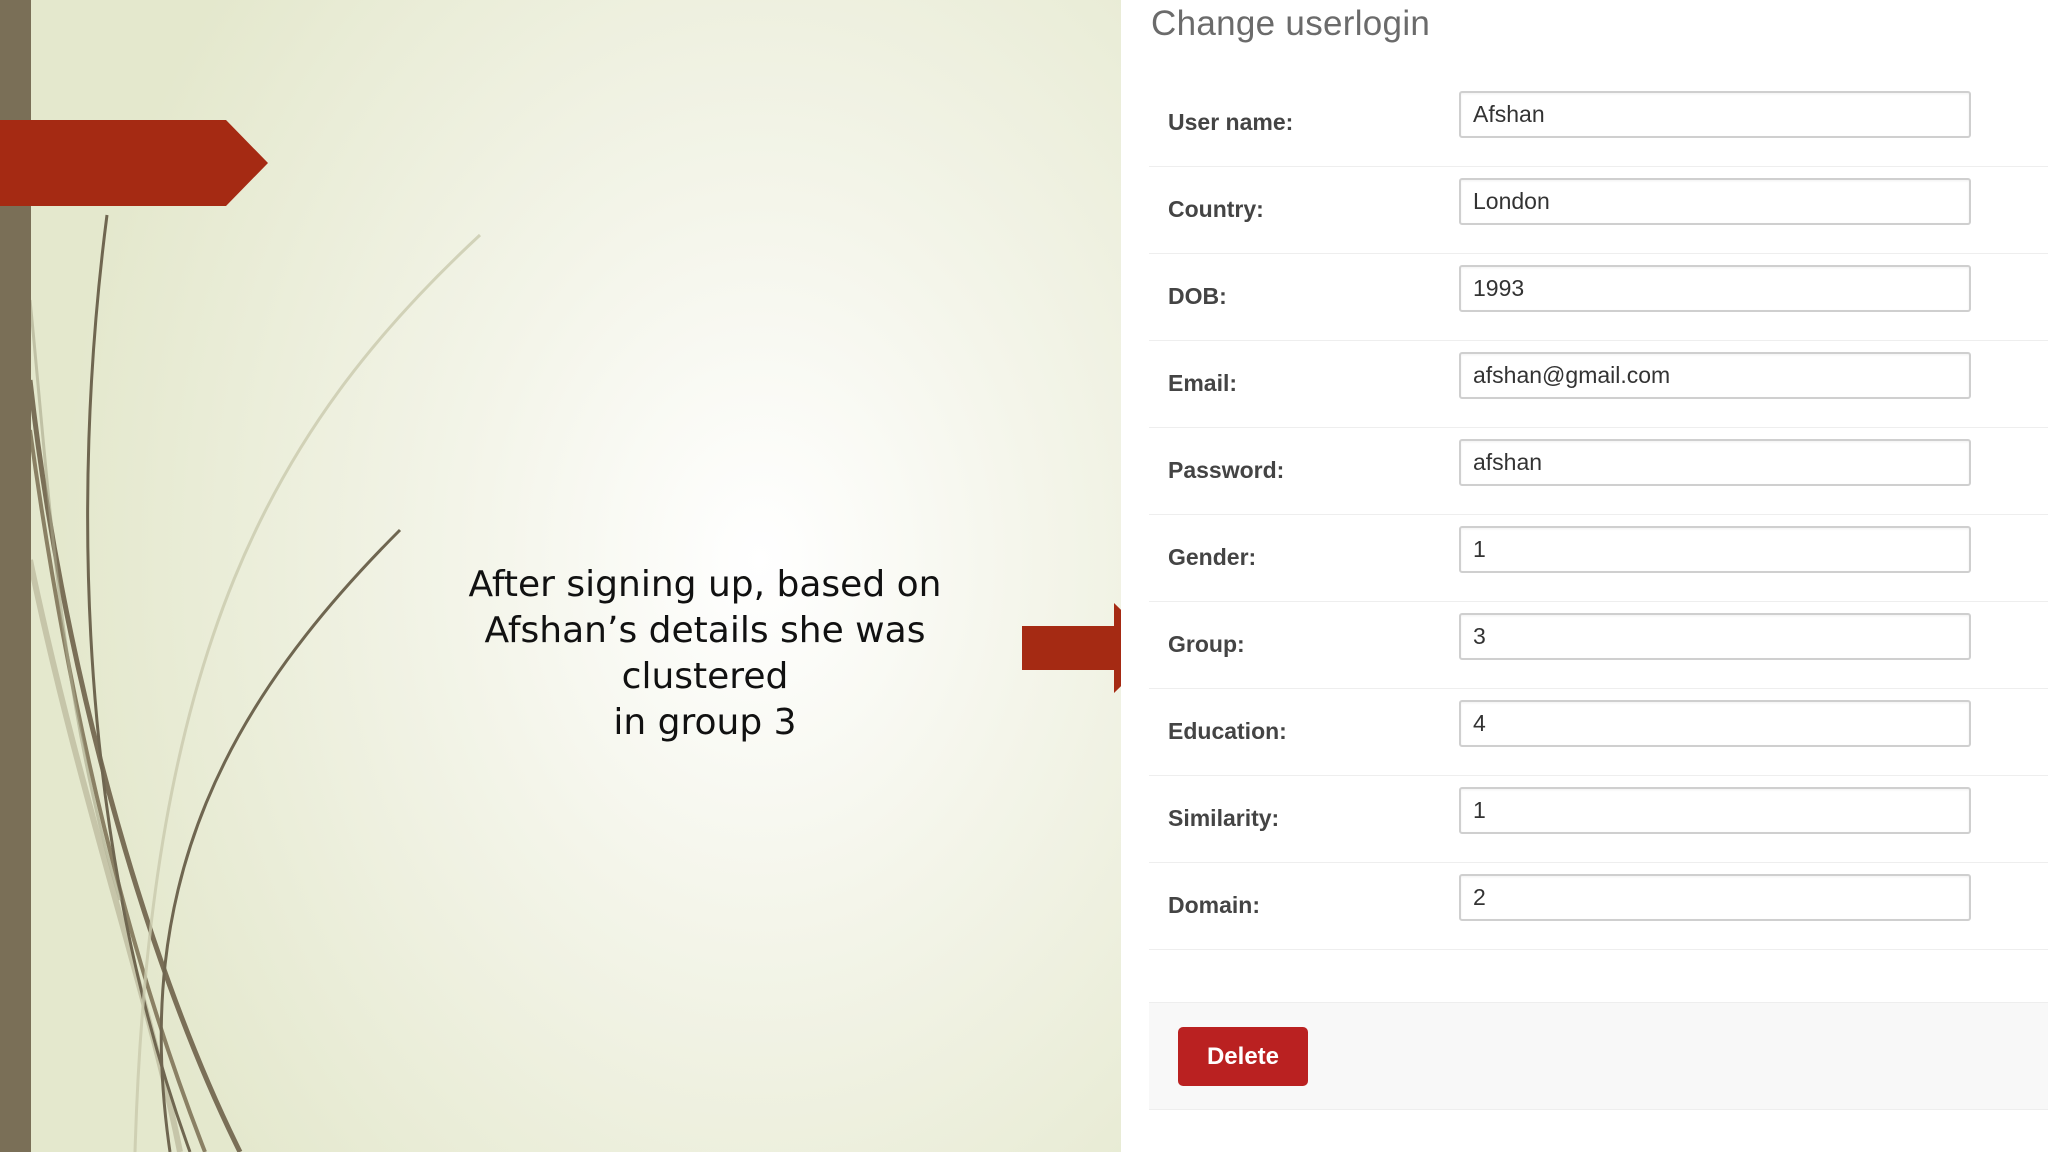 The image size is (2048, 1152). I want to click on field-label: DOB:, so click(1197, 296).